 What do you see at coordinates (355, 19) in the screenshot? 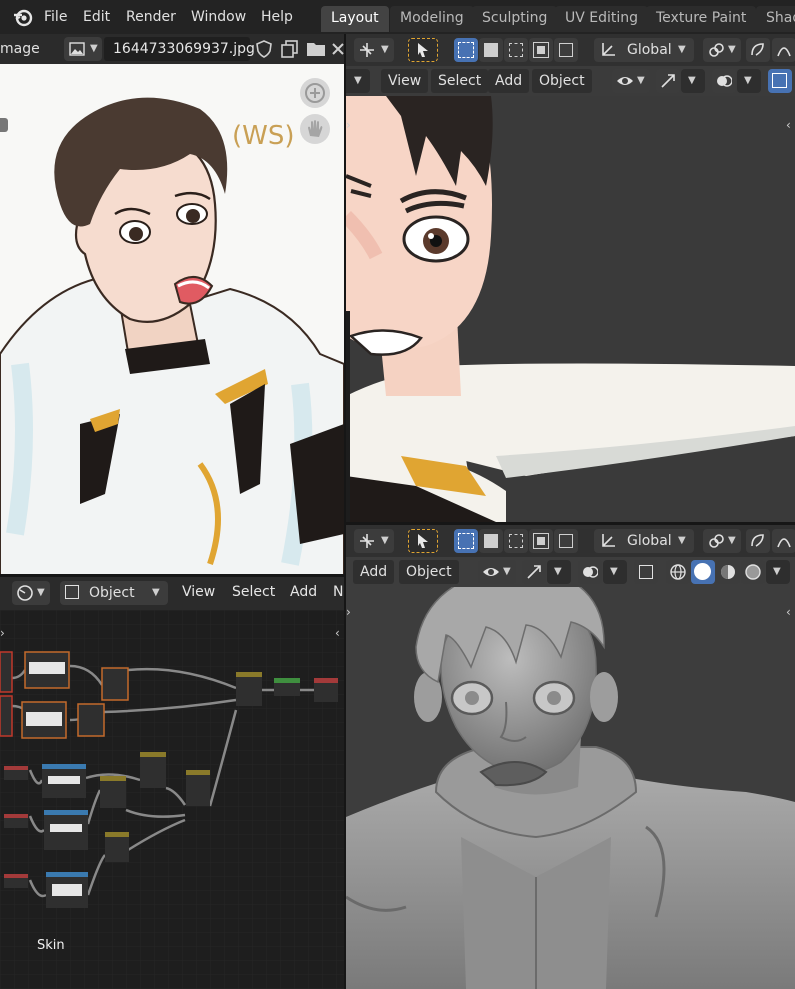
I see `tab-layout: Layout` at bounding box center [355, 19].